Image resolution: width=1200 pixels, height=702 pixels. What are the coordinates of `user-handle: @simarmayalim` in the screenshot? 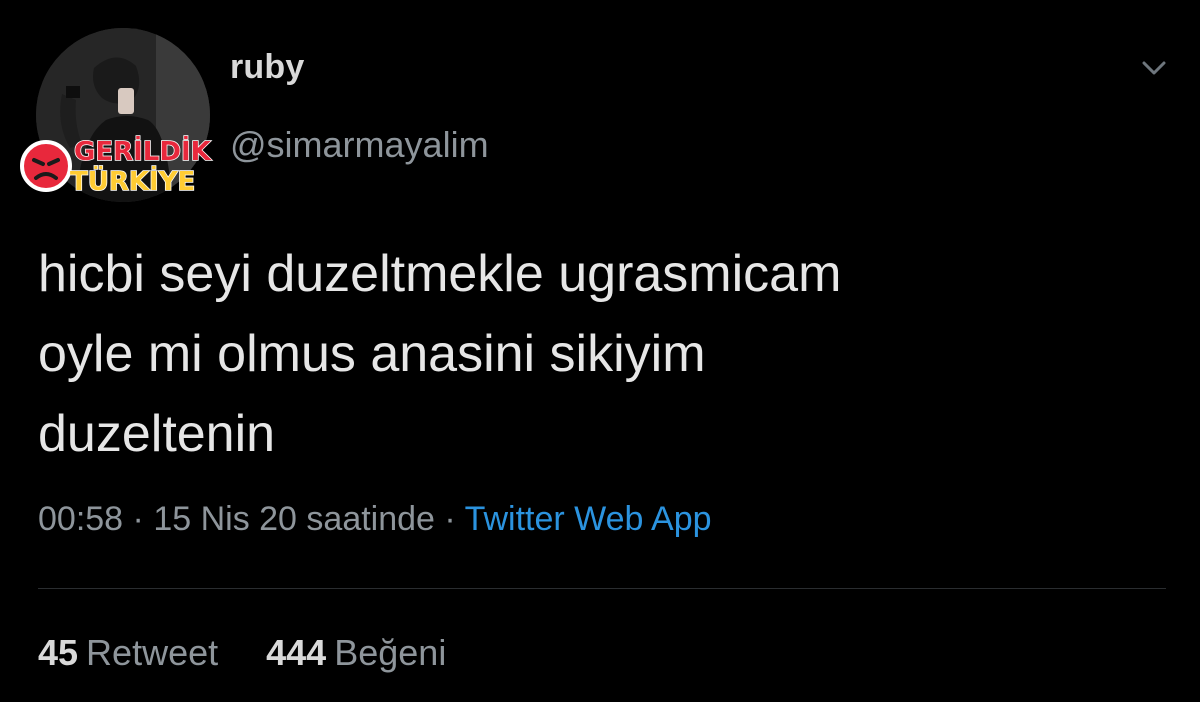 It's located at (359, 145).